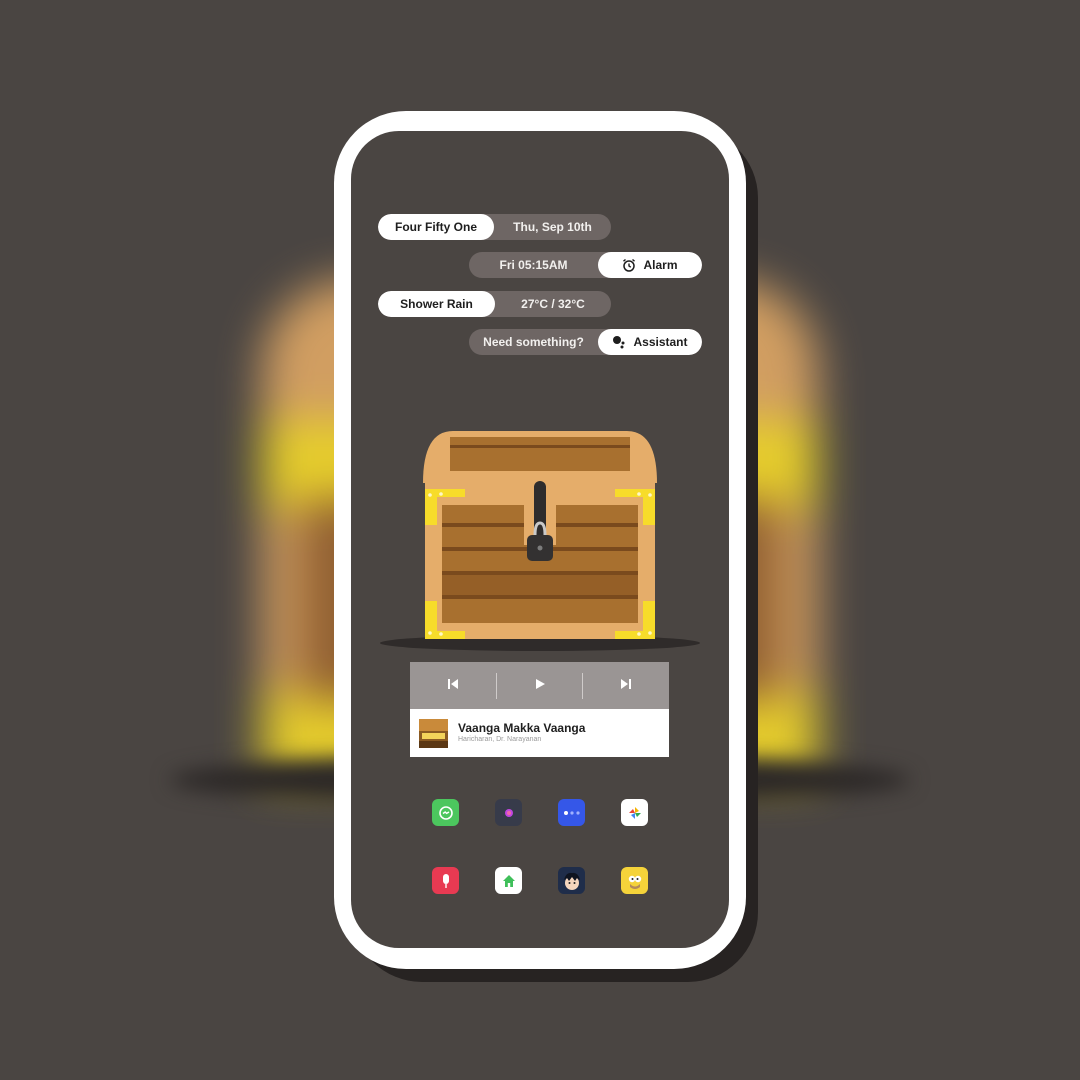 This screenshot has width=1080, height=1080. I want to click on play-icon, so click(540, 686).